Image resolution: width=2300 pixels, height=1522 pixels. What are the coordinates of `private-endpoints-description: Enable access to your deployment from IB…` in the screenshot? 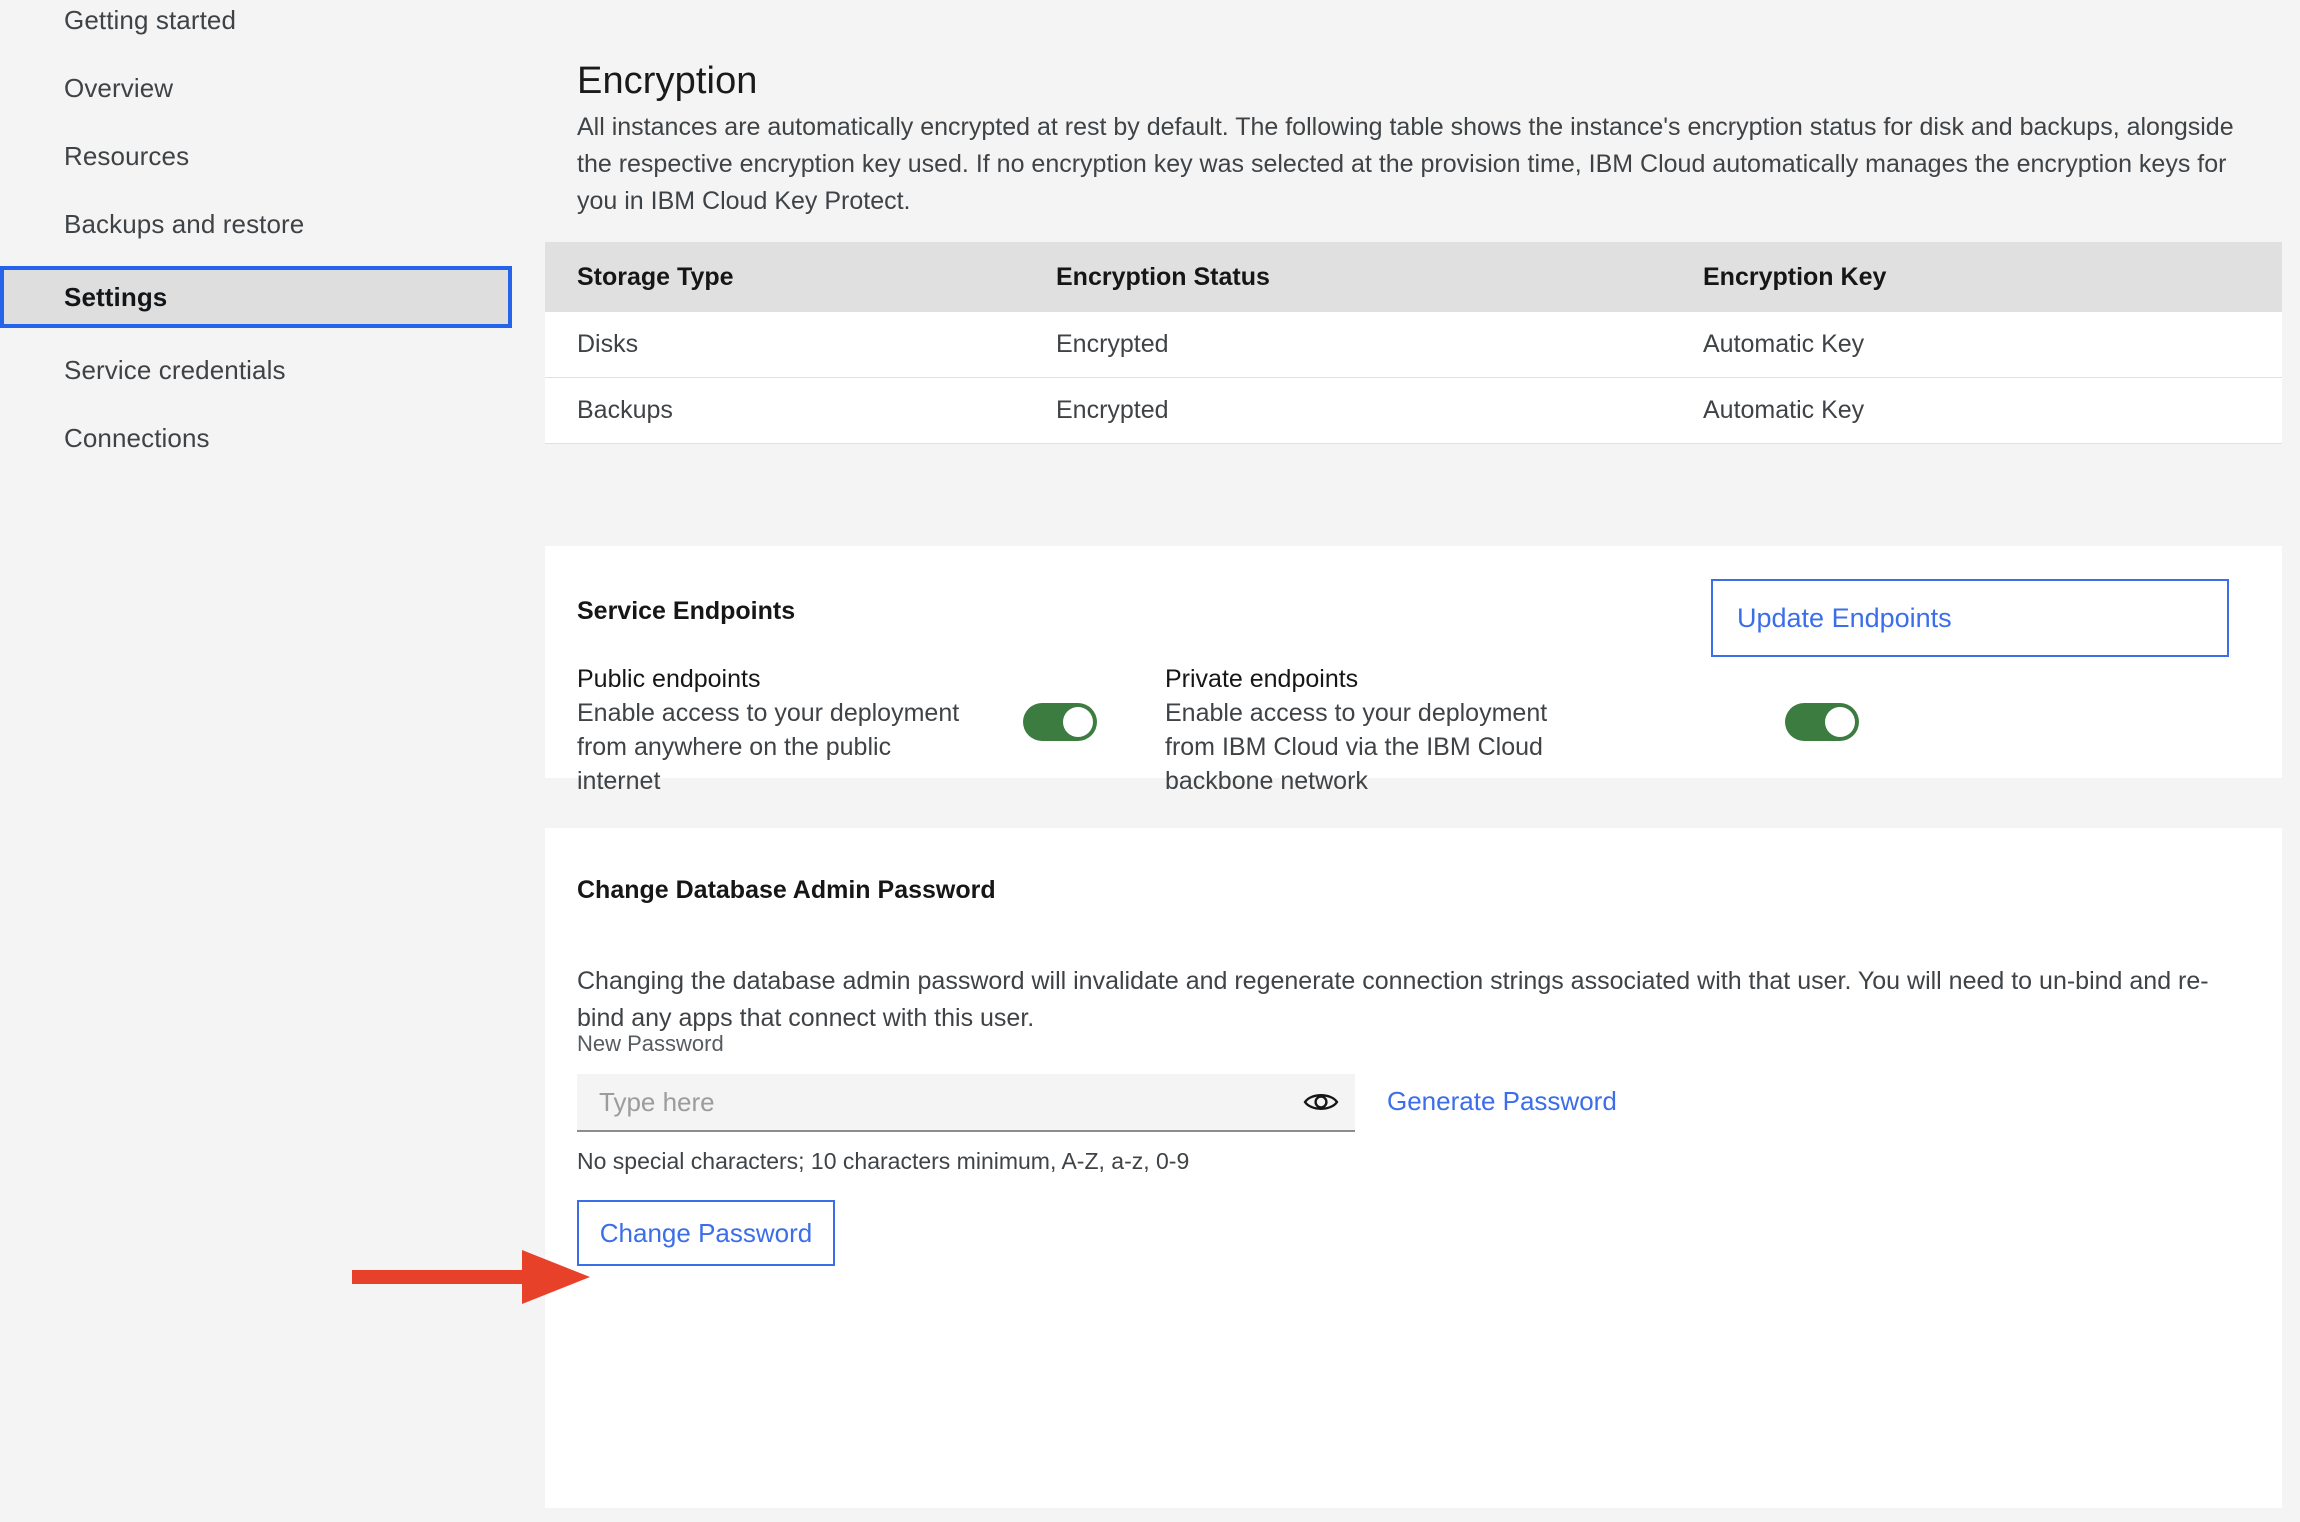 It's located at (1356, 747).